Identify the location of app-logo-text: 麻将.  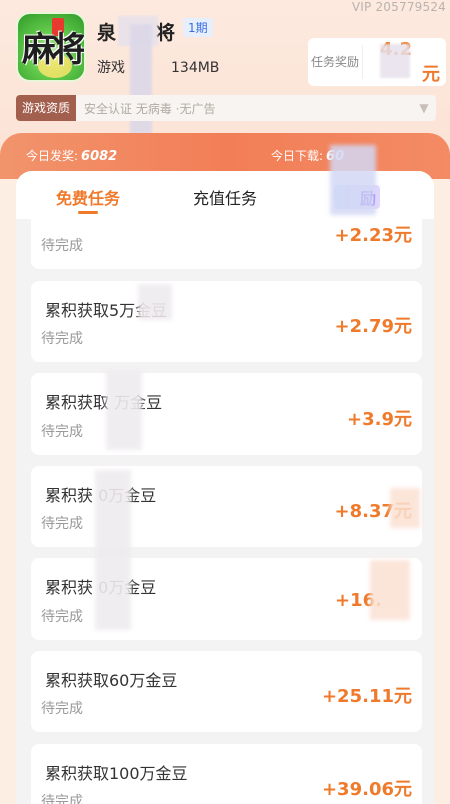
(53, 50).